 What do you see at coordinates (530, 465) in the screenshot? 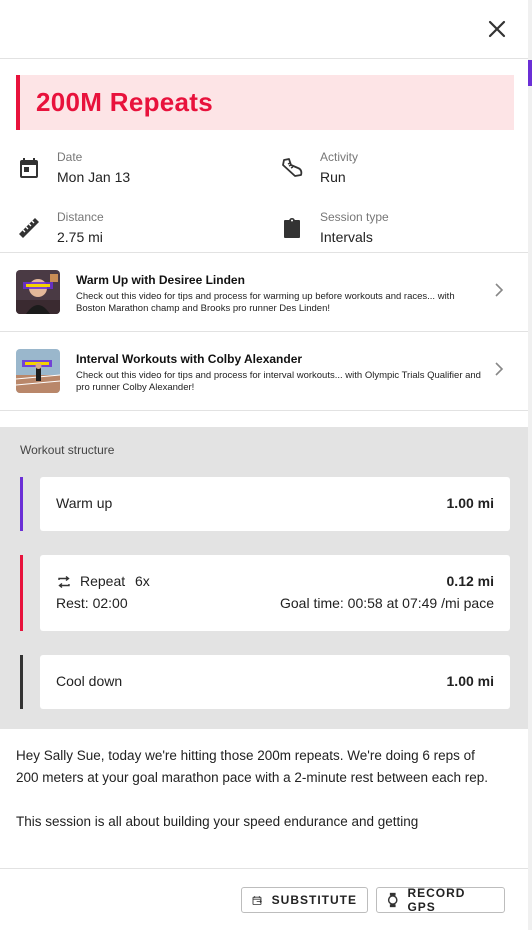
I see `background-page-edge` at bounding box center [530, 465].